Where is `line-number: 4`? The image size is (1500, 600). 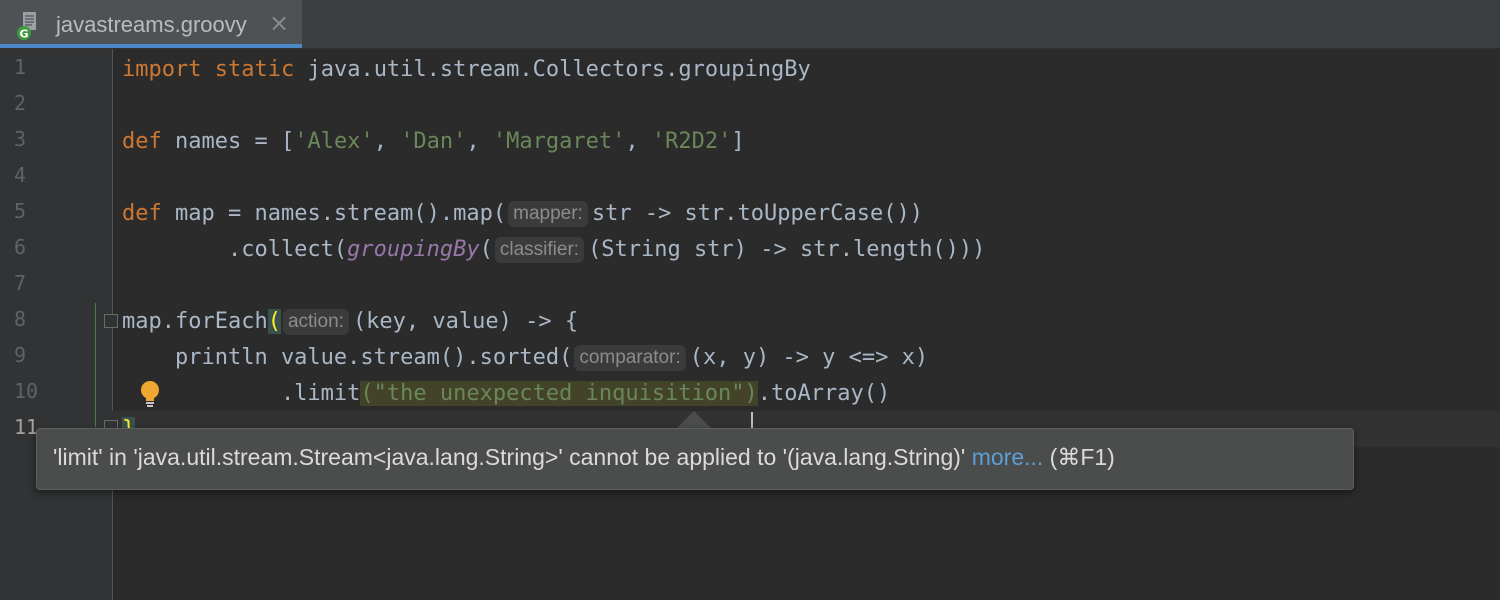 line-number: 4 is located at coordinates (20, 175).